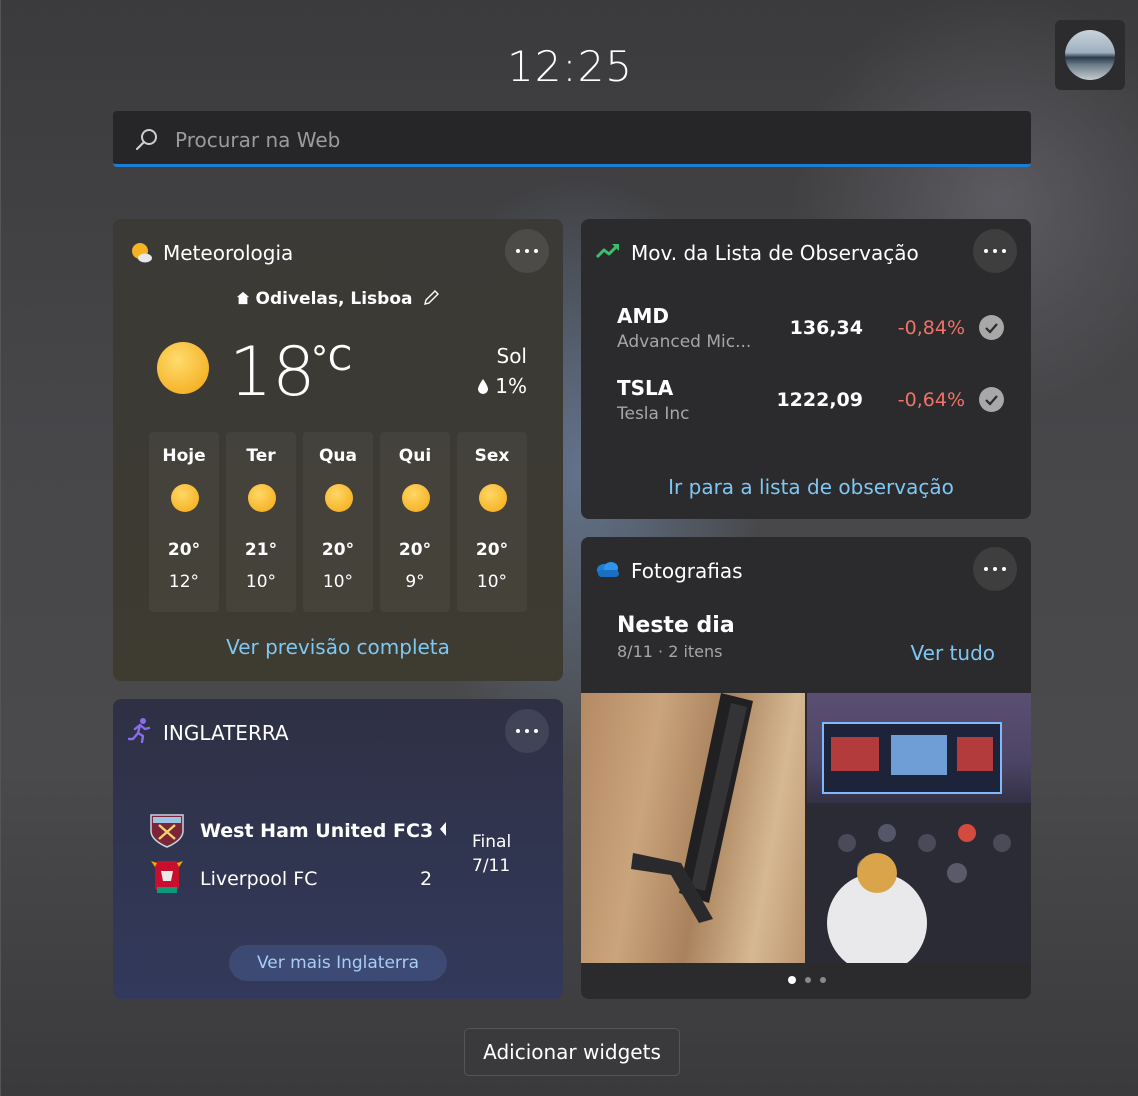  What do you see at coordinates (692, 808) in the screenshot?
I see `photo-content-gpu-card` at bounding box center [692, 808].